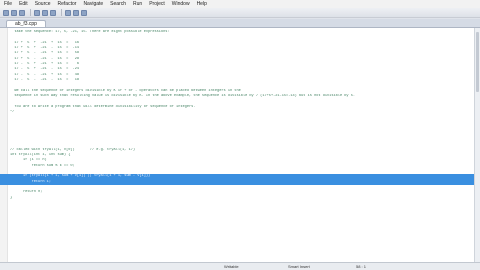  What do you see at coordinates (361, 266) in the screenshot?
I see `status-cursor-position: 58 : 1` at bounding box center [361, 266].